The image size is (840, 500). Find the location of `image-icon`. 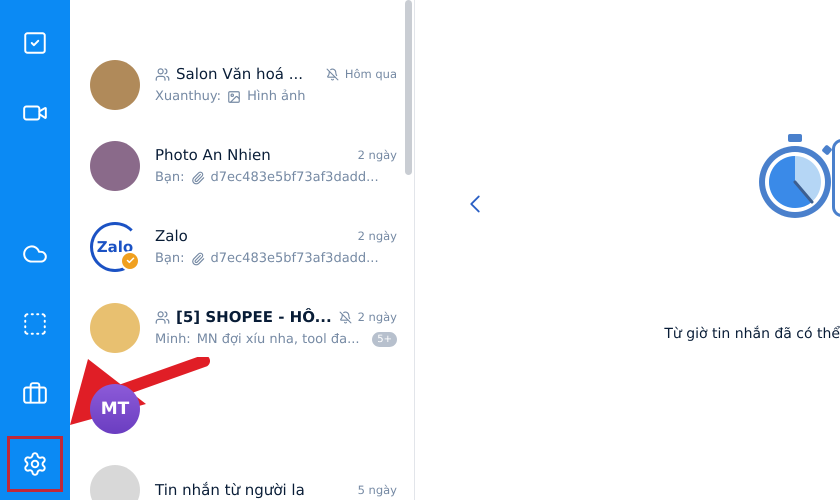

image-icon is located at coordinates (234, 97).